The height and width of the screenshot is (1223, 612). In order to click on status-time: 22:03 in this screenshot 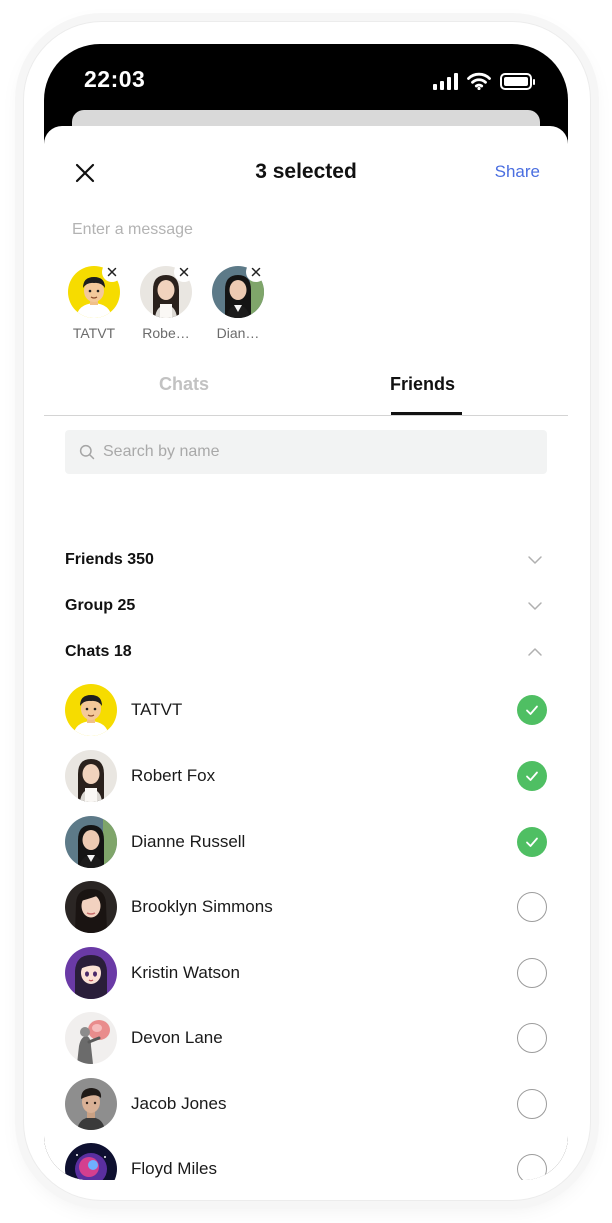, I will do `click(115, 79)`.